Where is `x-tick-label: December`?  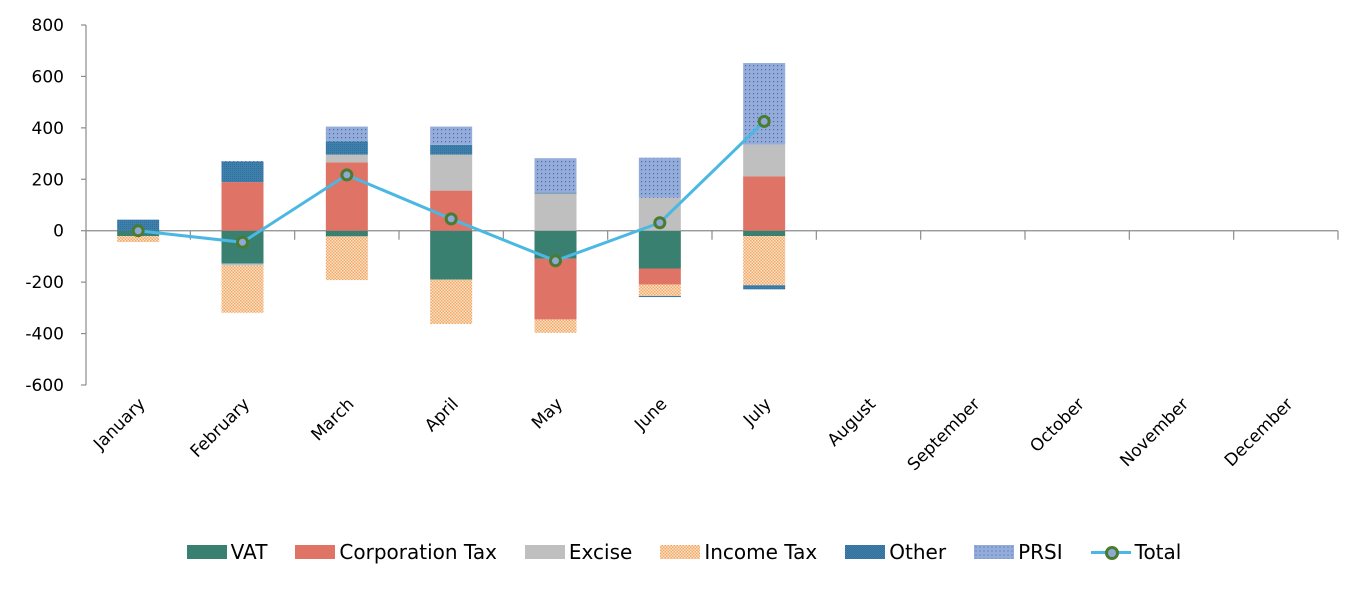
x-tick-label: December is located at coordinates (1259, 432).